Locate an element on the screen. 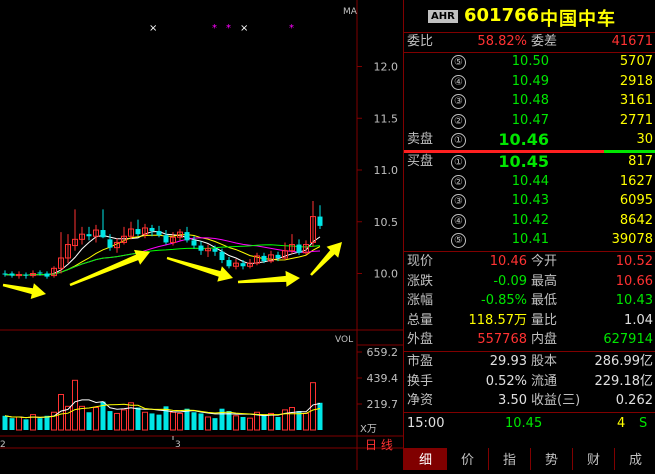  stat-label: 外盘 is located at coordinates (420, 340).